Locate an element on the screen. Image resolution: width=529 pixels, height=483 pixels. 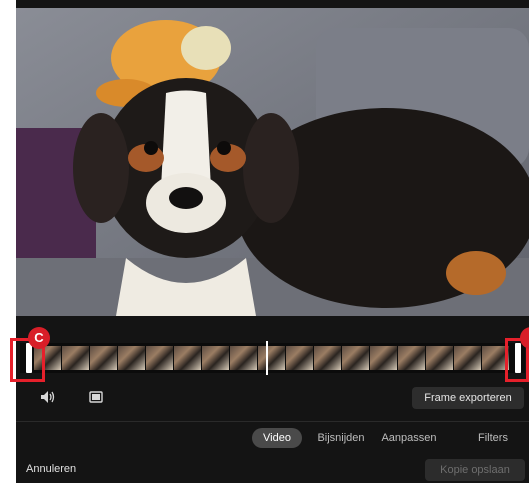
tab-adjust: Aanpassen is located at coordinates (409, 438).